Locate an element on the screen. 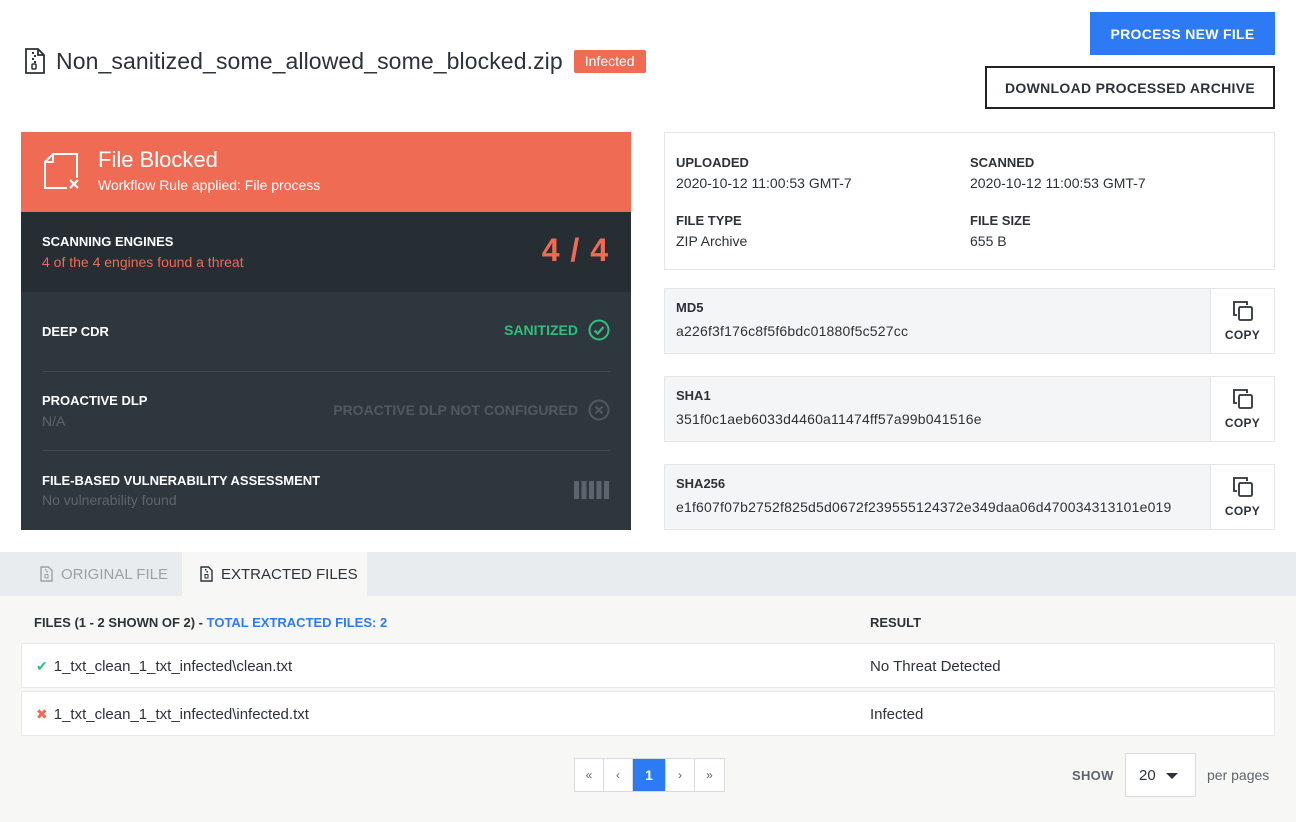  last-page-button: » is located at coordinates (709, 775).